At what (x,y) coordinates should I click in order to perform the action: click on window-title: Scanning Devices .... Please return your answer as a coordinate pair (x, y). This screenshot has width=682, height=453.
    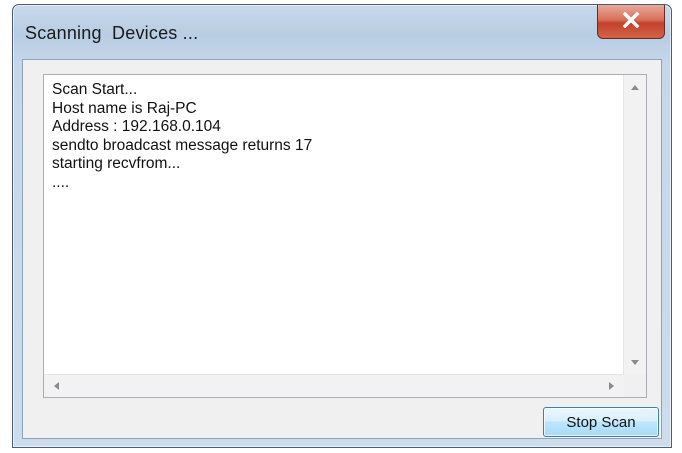
    Looking at the image, I should click on (112, 33).